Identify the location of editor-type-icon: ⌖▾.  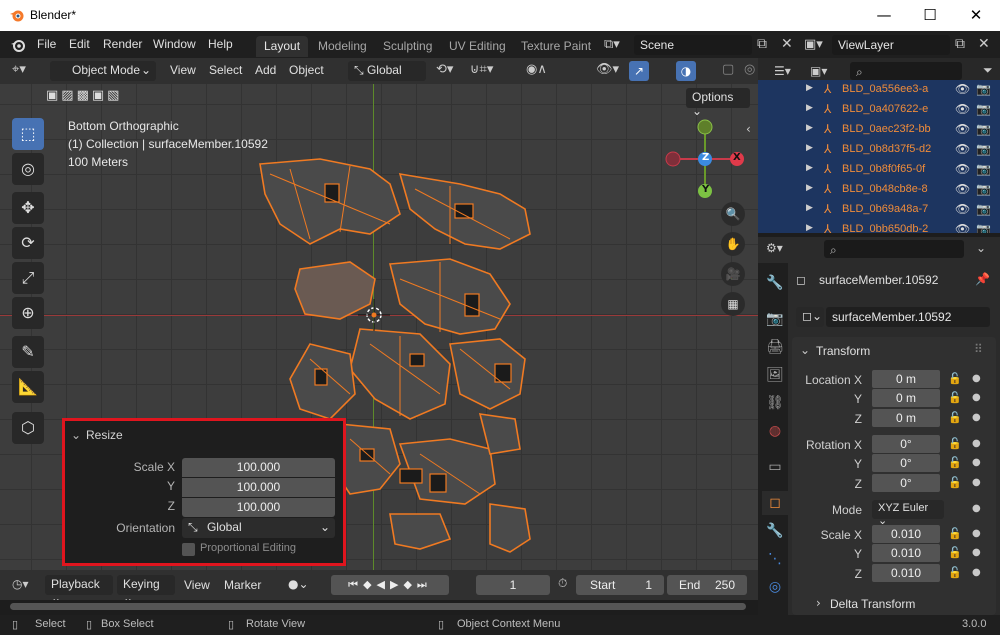
(19, 69).